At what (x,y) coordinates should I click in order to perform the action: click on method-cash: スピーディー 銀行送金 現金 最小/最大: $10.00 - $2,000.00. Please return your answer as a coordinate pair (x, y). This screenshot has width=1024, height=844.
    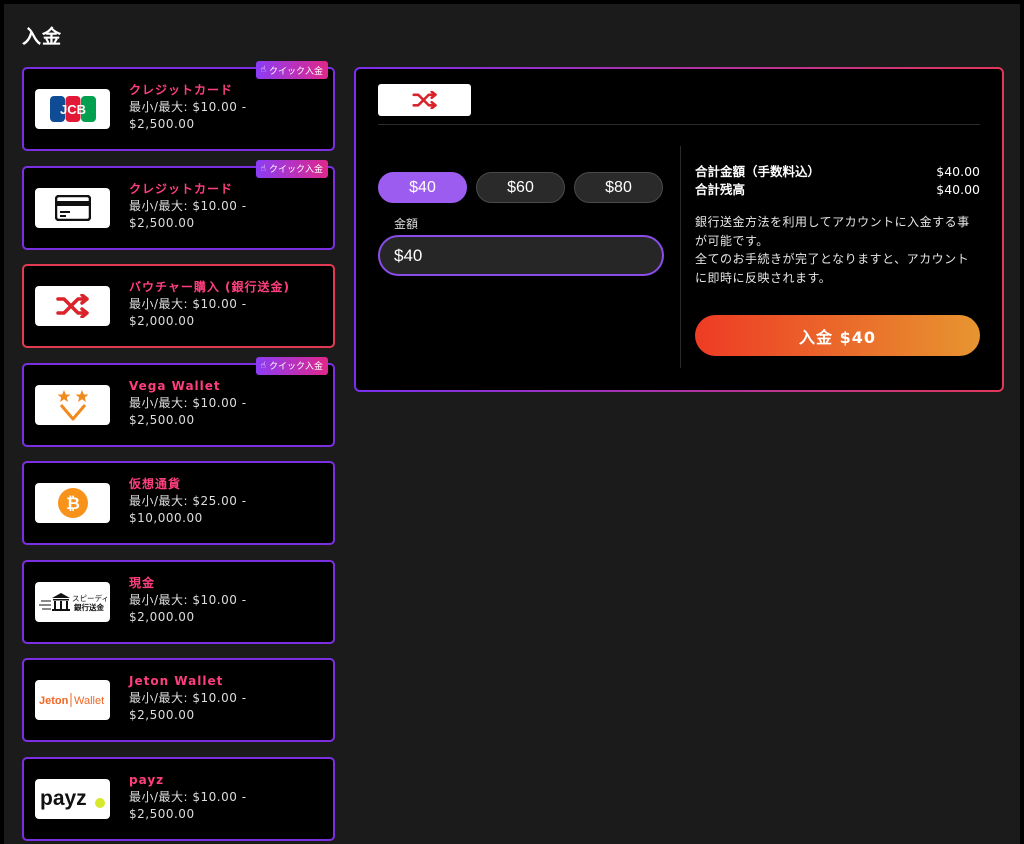
    Looking at the image, I should click on (178, 601).